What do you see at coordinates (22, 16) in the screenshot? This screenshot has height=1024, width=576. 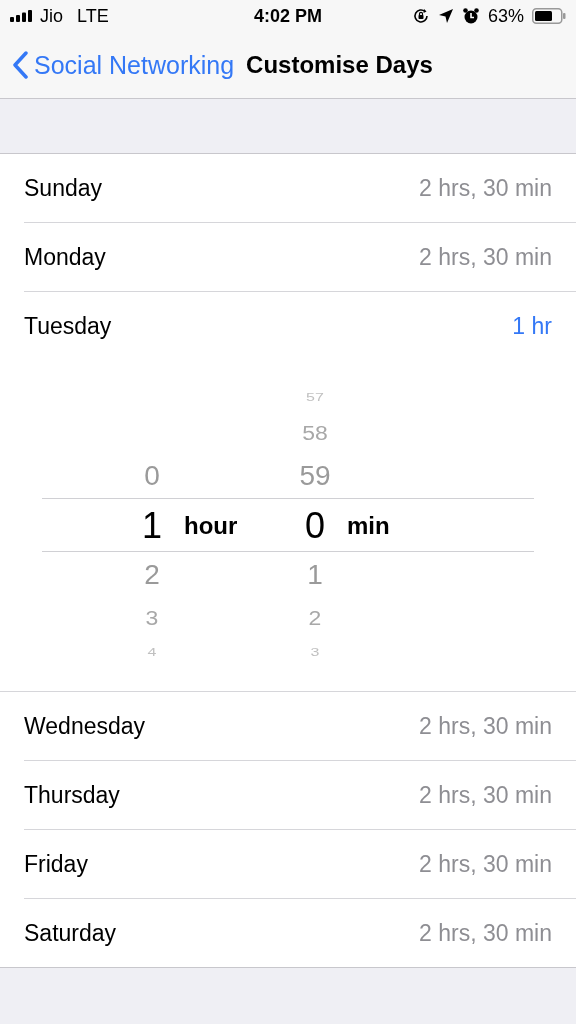 I see `signal-icon` at bounding box center [22, 16].